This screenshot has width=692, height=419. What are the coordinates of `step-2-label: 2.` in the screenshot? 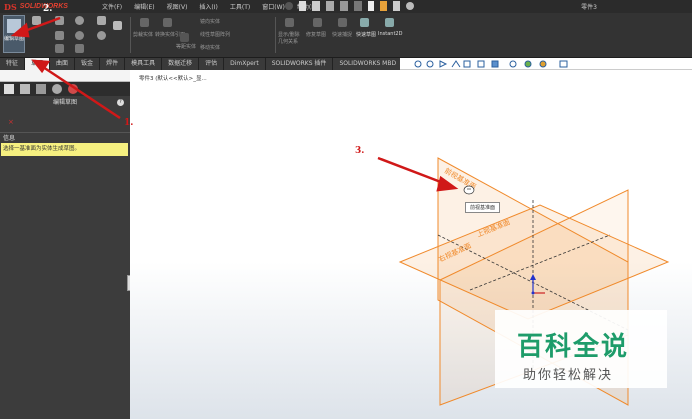 It's located at (48, 9).